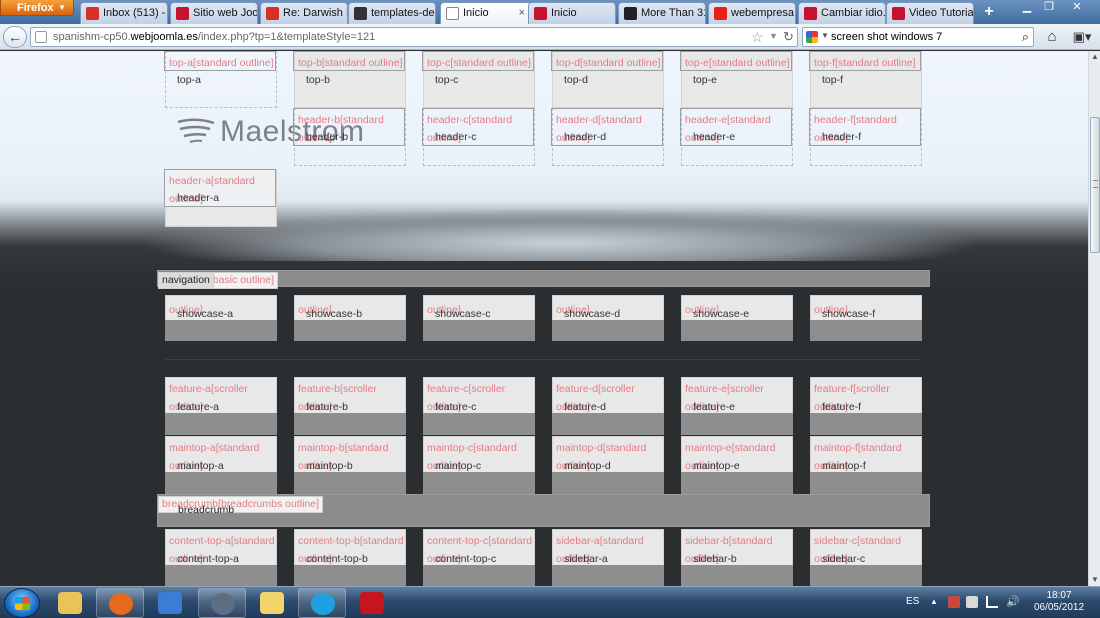  What do you see at coordinates (865, 79) in the screenshot?
I see `top-position: top-f[standard outline] top-f` at bounding box center [865, 79].